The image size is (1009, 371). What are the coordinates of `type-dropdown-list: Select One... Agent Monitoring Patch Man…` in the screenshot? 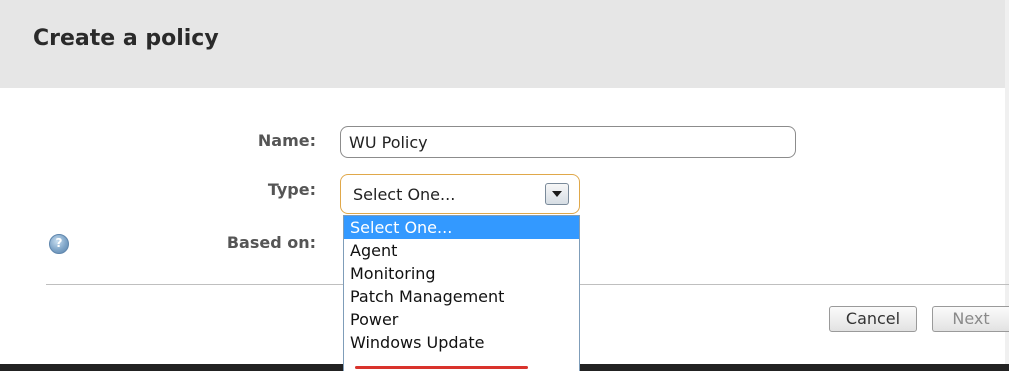 It's located at (461, 293).